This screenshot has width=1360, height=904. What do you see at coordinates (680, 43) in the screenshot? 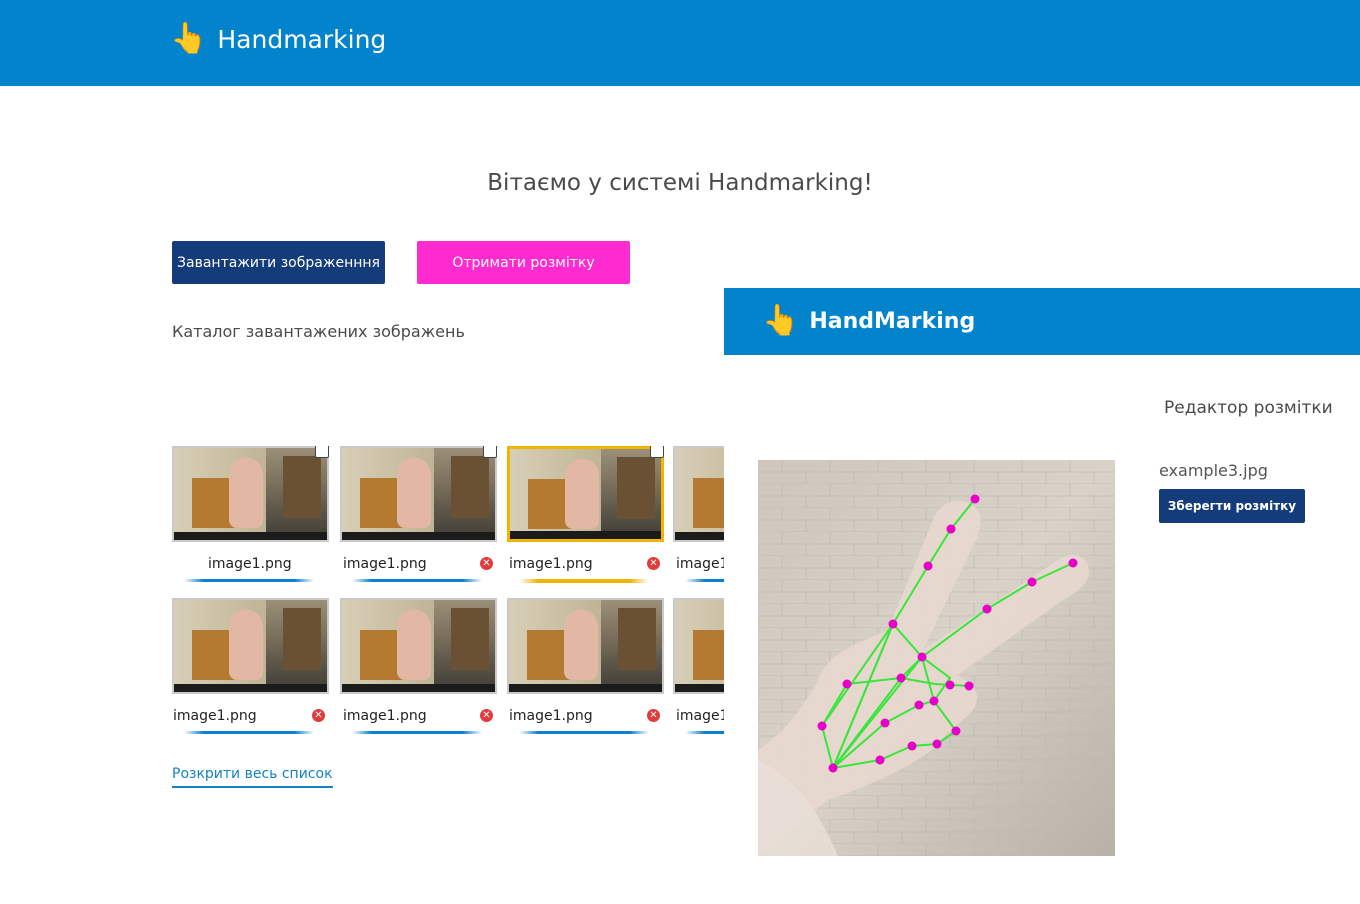
I see `top-header: 👆 Handmarking` at bounding box center [680, 43].